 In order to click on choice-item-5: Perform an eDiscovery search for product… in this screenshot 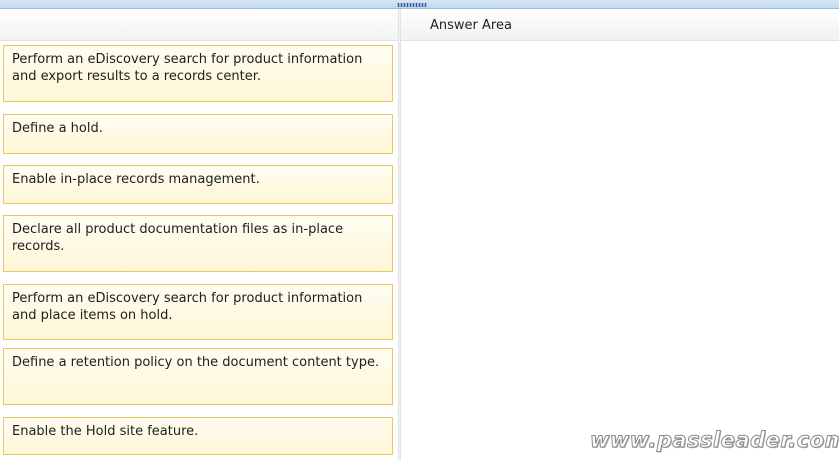, I will do `click(198, 312)`.